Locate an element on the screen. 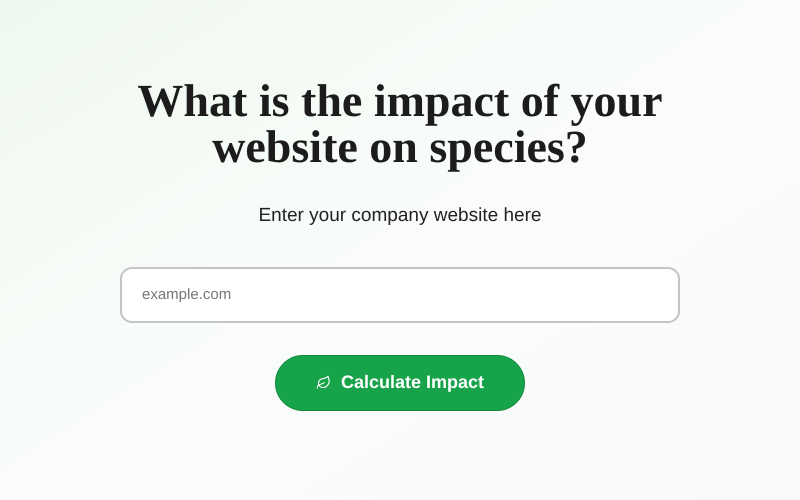 The width and height of the screenshot is (800, 500). subheading: Enter your company website here is located at coordinates (400, 216).